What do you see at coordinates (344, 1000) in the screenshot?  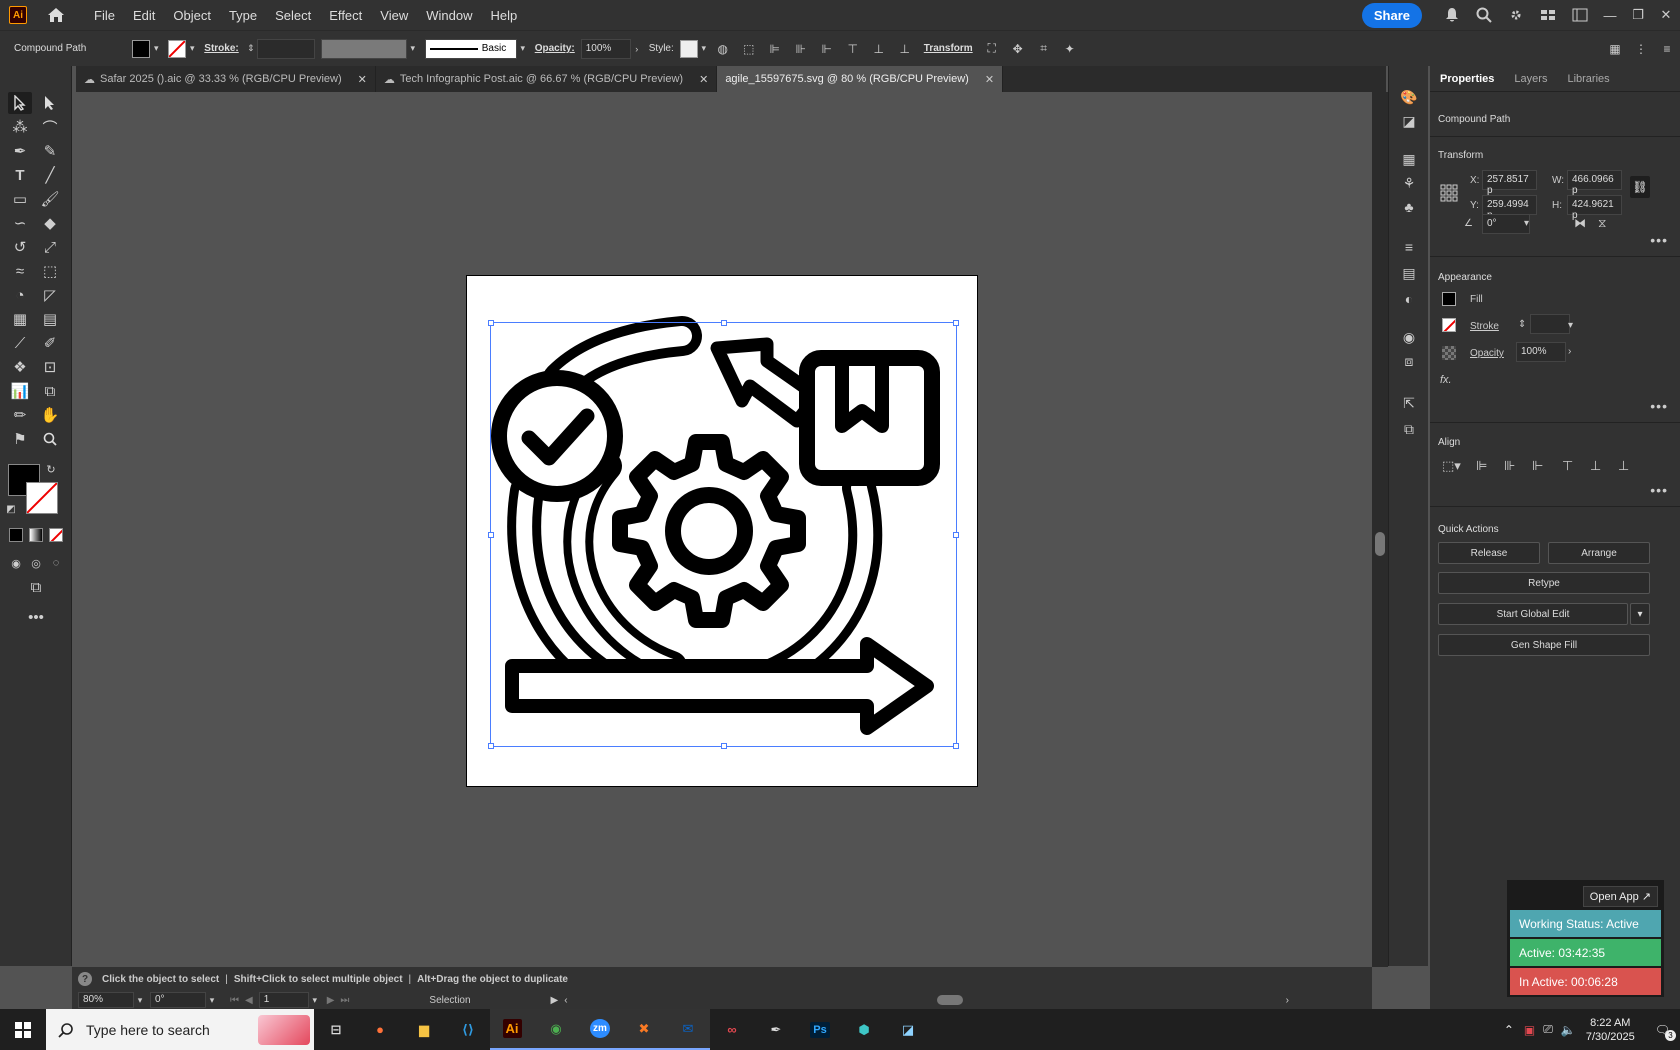 I see `last-artboard-icon: ⏭` at bounding box center [344, 1000].